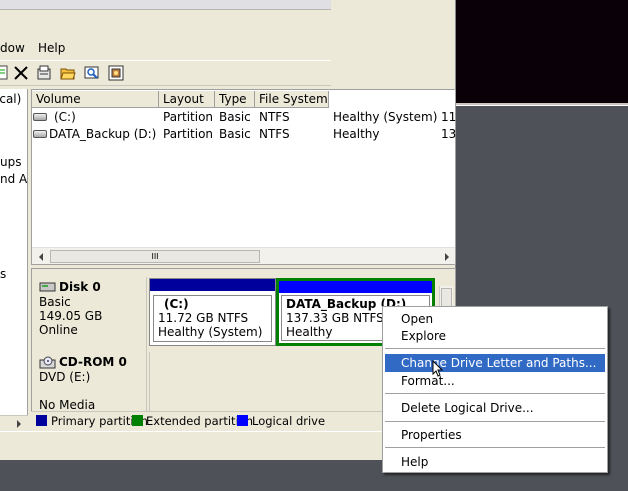  Describe the element at coordinates (495, 319) in the screenshot. I see `menu-item-open: Open` at that location.